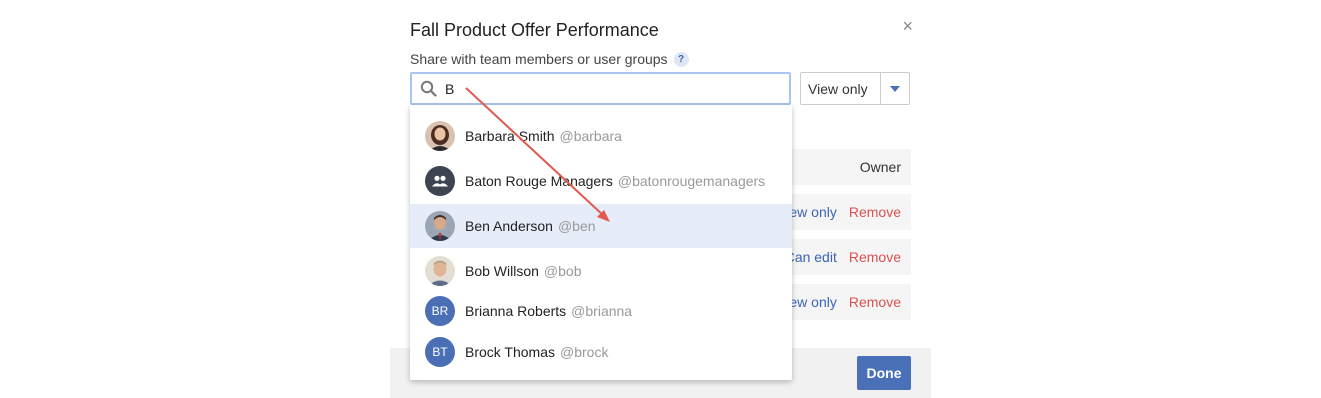 This screenshot has height=398, width=1321. I want to click on group-icon, so click(440, 181).